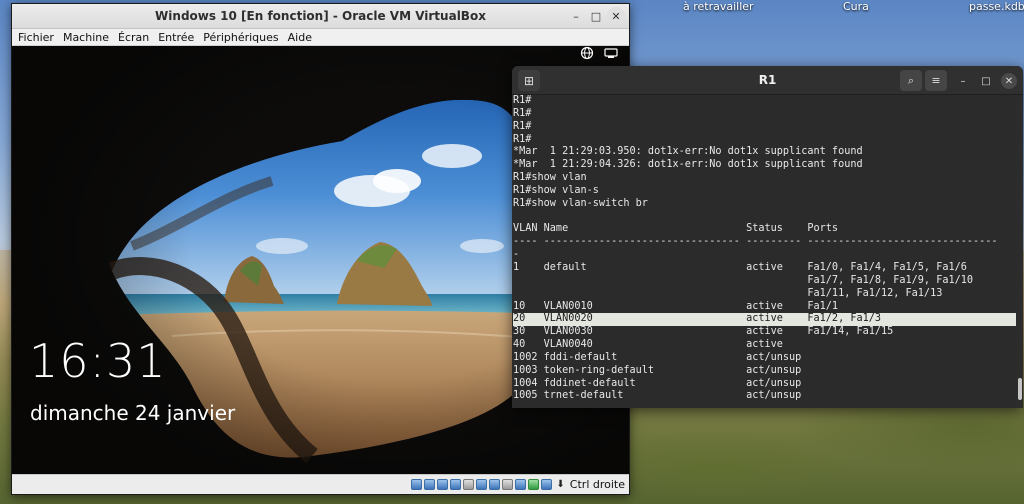 The height and width of the screenshot is (504, 1024). I want to click on optical-drive-icon, so click(430, 484).